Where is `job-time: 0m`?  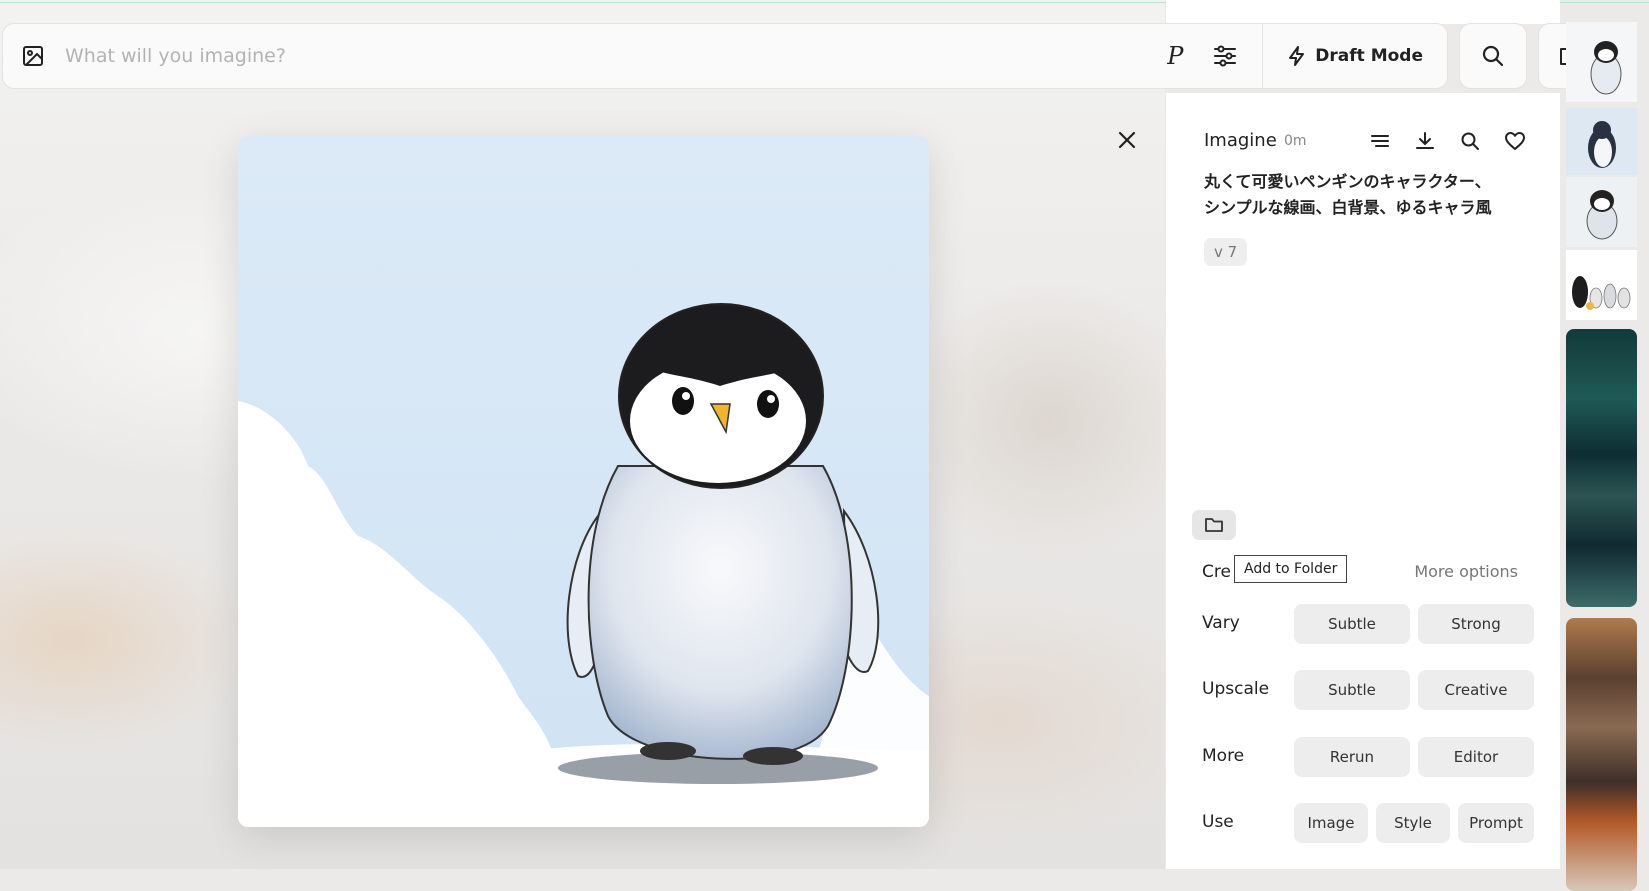 job-time: 0m is located at coordinates (1295, 141).